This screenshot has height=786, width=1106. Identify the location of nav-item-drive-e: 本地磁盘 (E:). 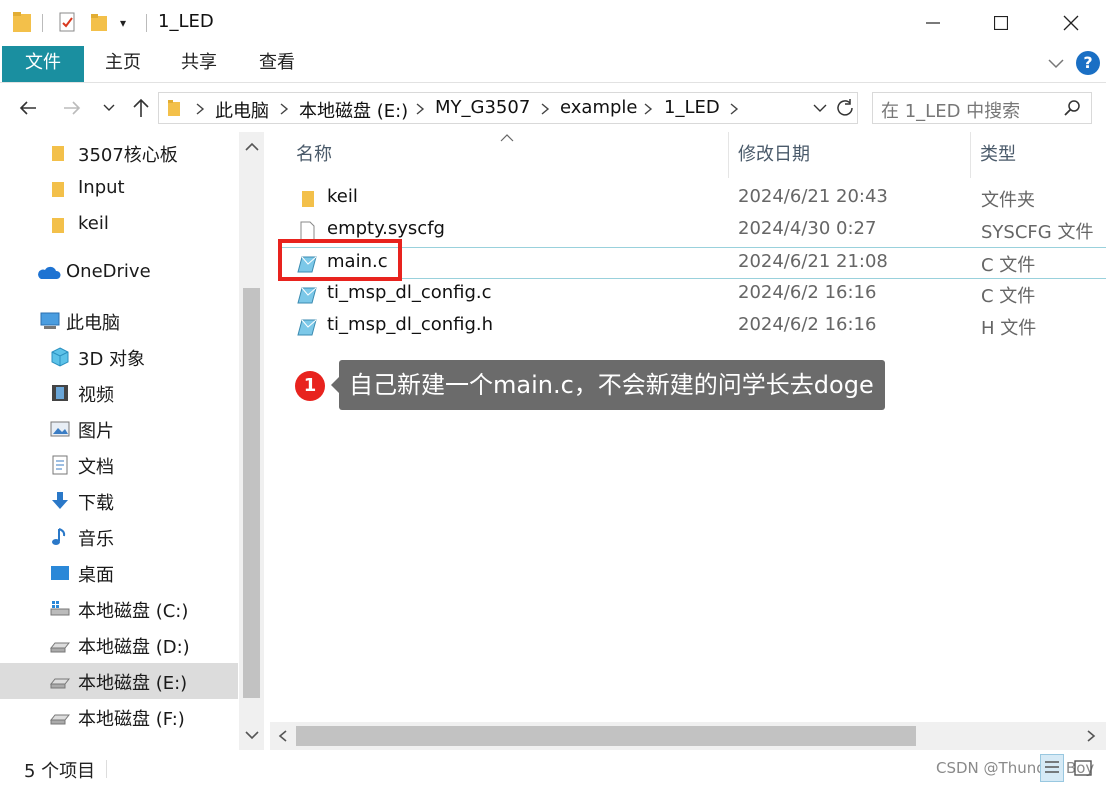
(119, 681).